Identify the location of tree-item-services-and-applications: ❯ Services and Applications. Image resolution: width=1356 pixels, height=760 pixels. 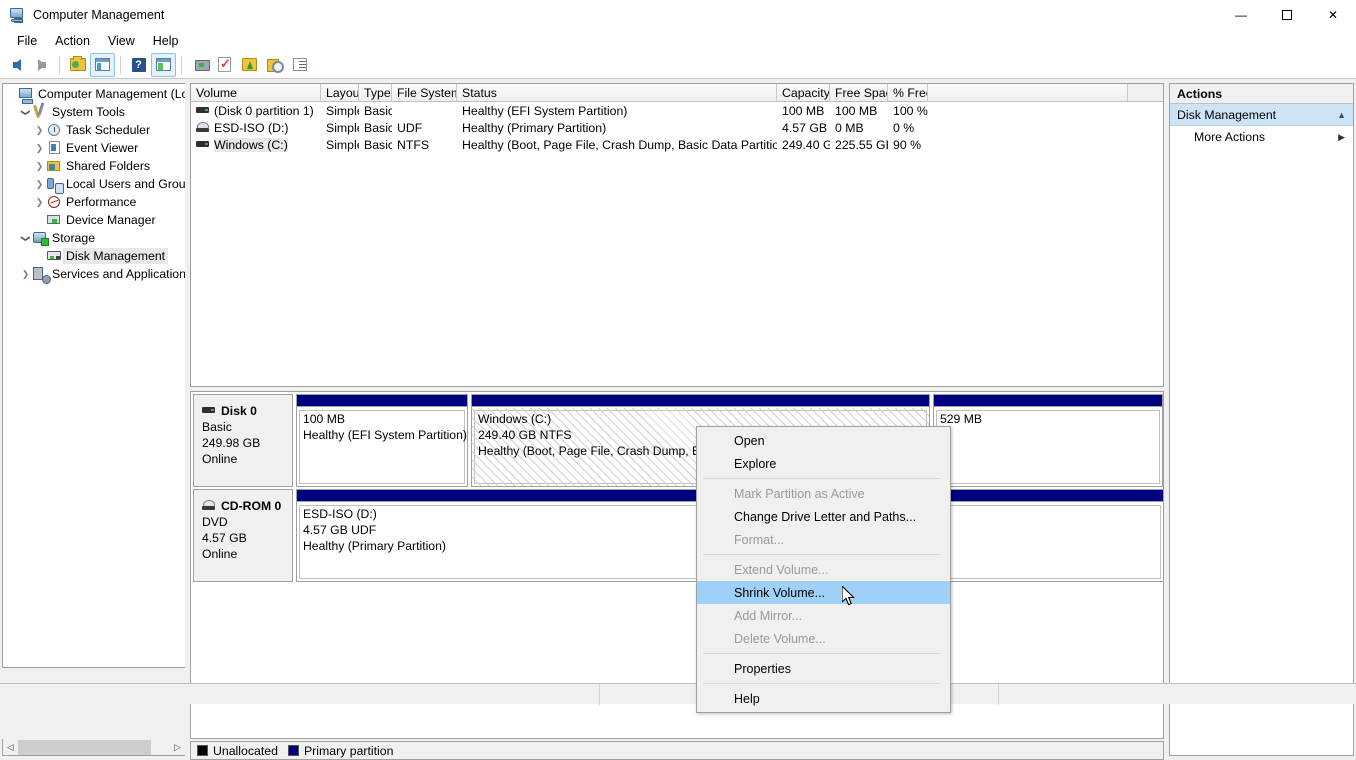
(94, 274).